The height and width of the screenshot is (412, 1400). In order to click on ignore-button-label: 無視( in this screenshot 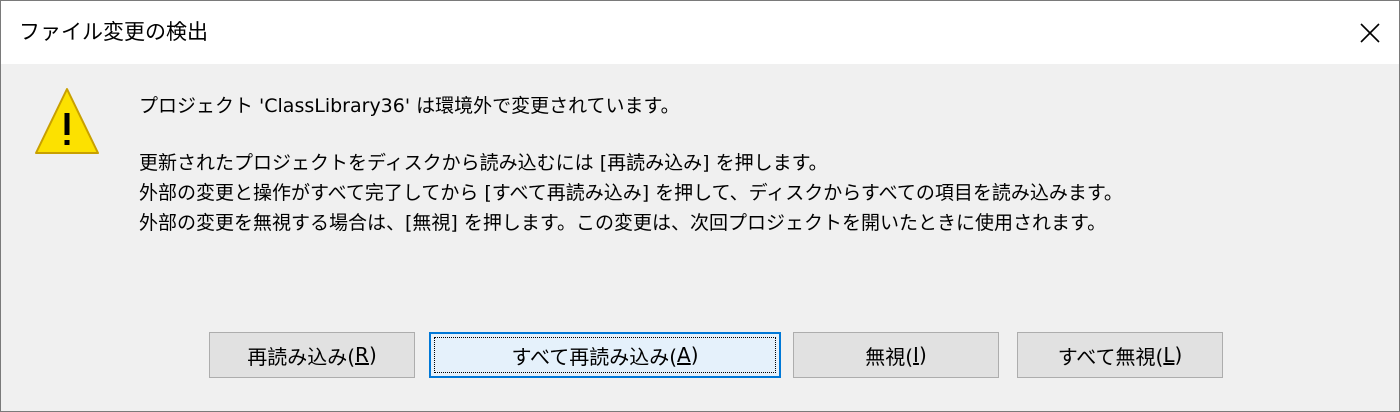, I will do `click(889, 356)`.